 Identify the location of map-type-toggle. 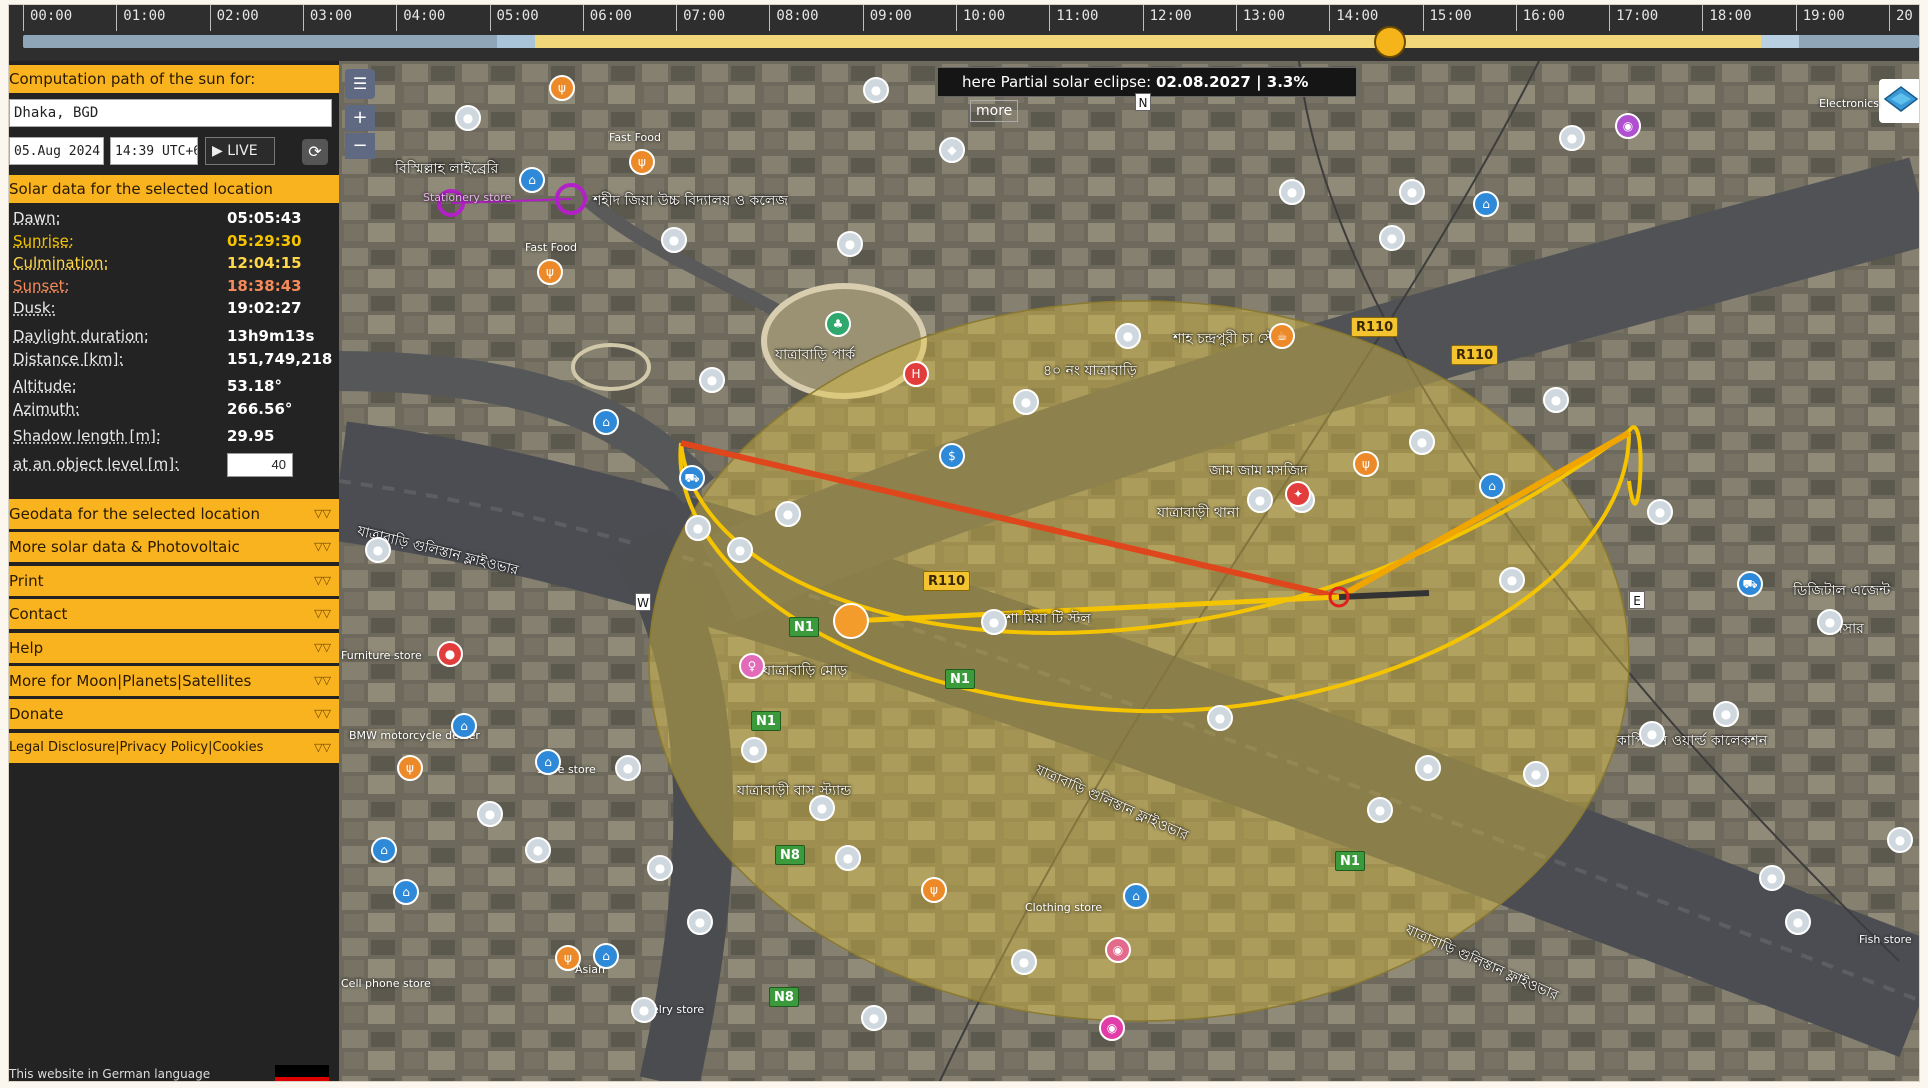
(1899, 101).